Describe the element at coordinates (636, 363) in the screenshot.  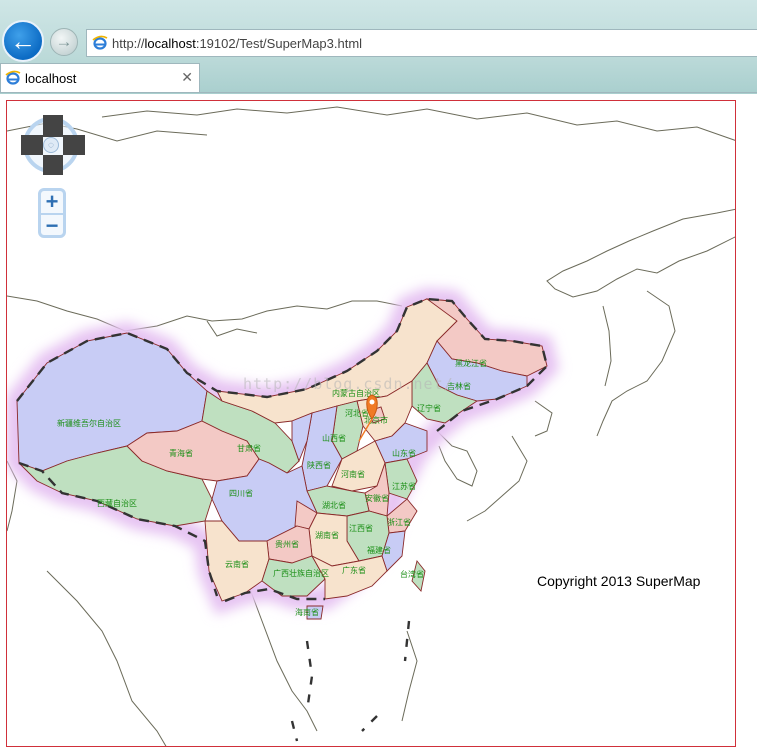
I see `kamchatka` at that location.